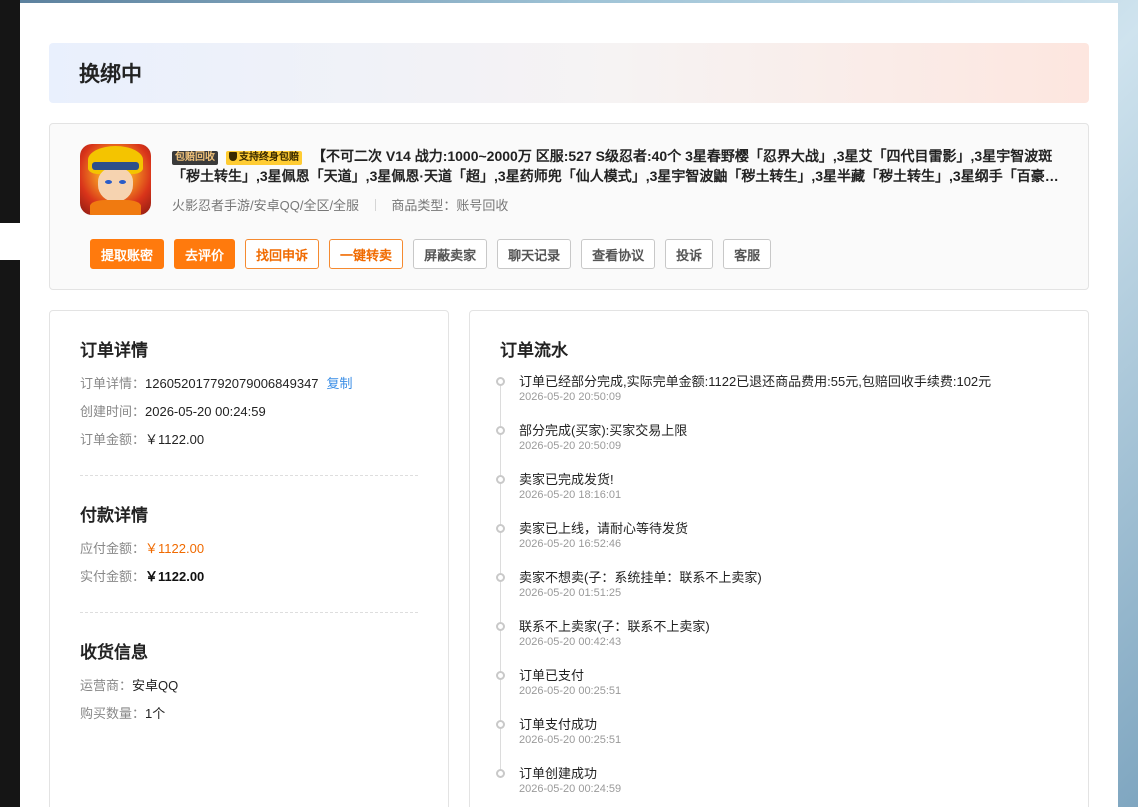  What do you see at coordinates (113, 548) in the screenshot?
I see `amount-due-label: 应付金额：` at bounding box center [113, 548].